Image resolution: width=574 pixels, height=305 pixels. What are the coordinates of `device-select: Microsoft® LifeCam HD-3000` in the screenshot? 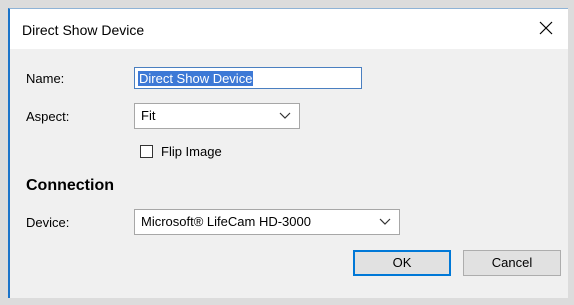 It's located at (267, 222).